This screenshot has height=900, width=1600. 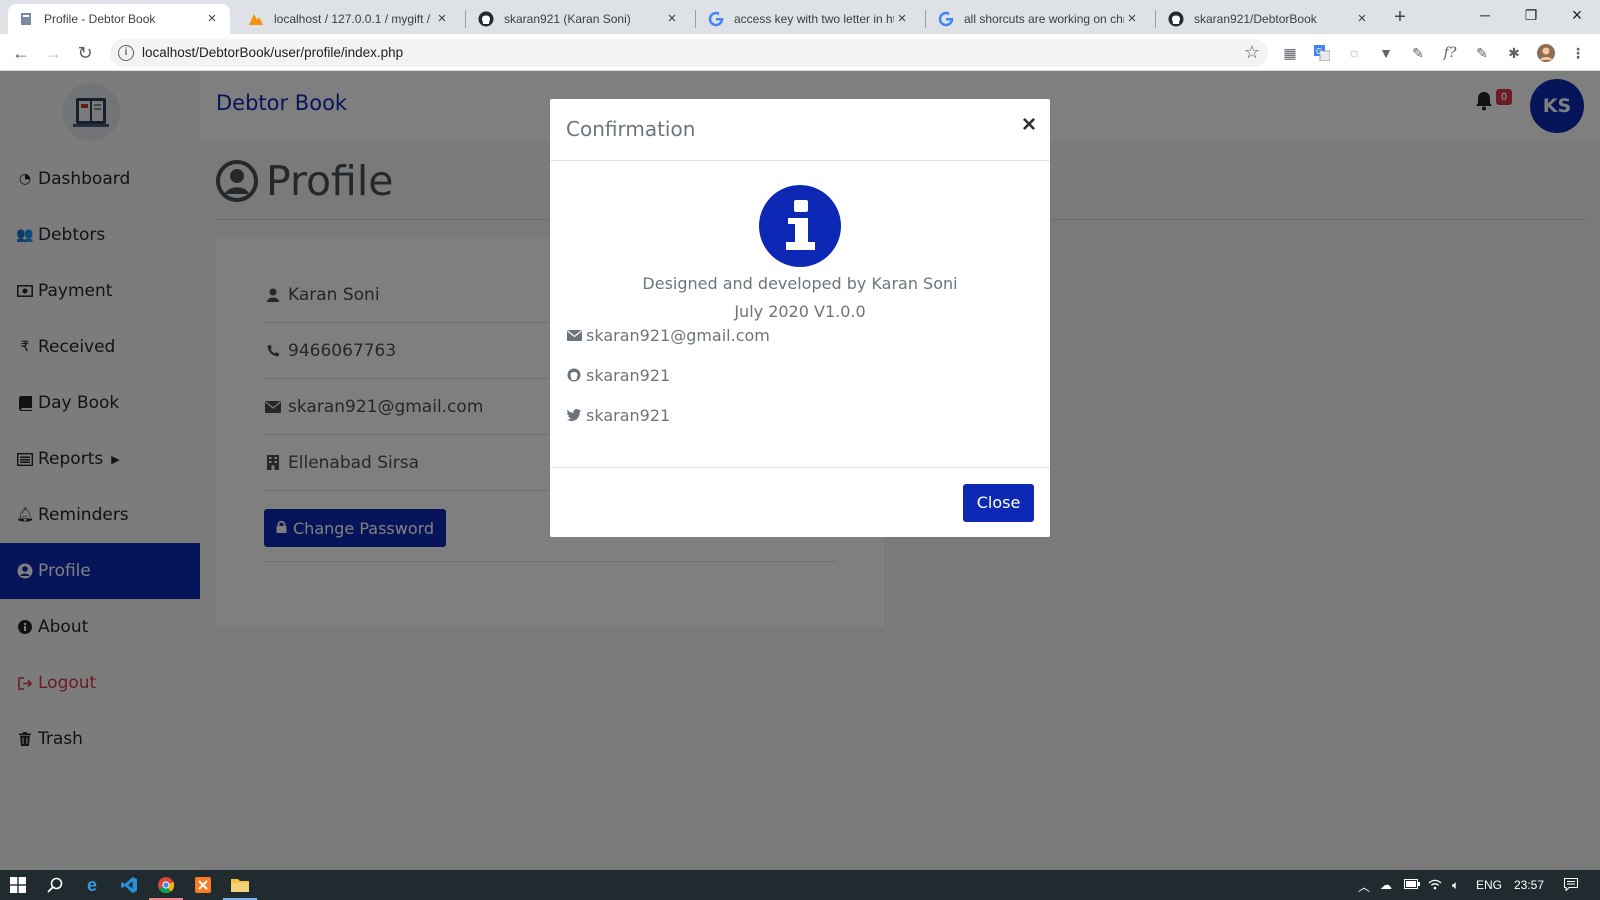 I want to click on svg-text: G, so click(x=1319, y=51).